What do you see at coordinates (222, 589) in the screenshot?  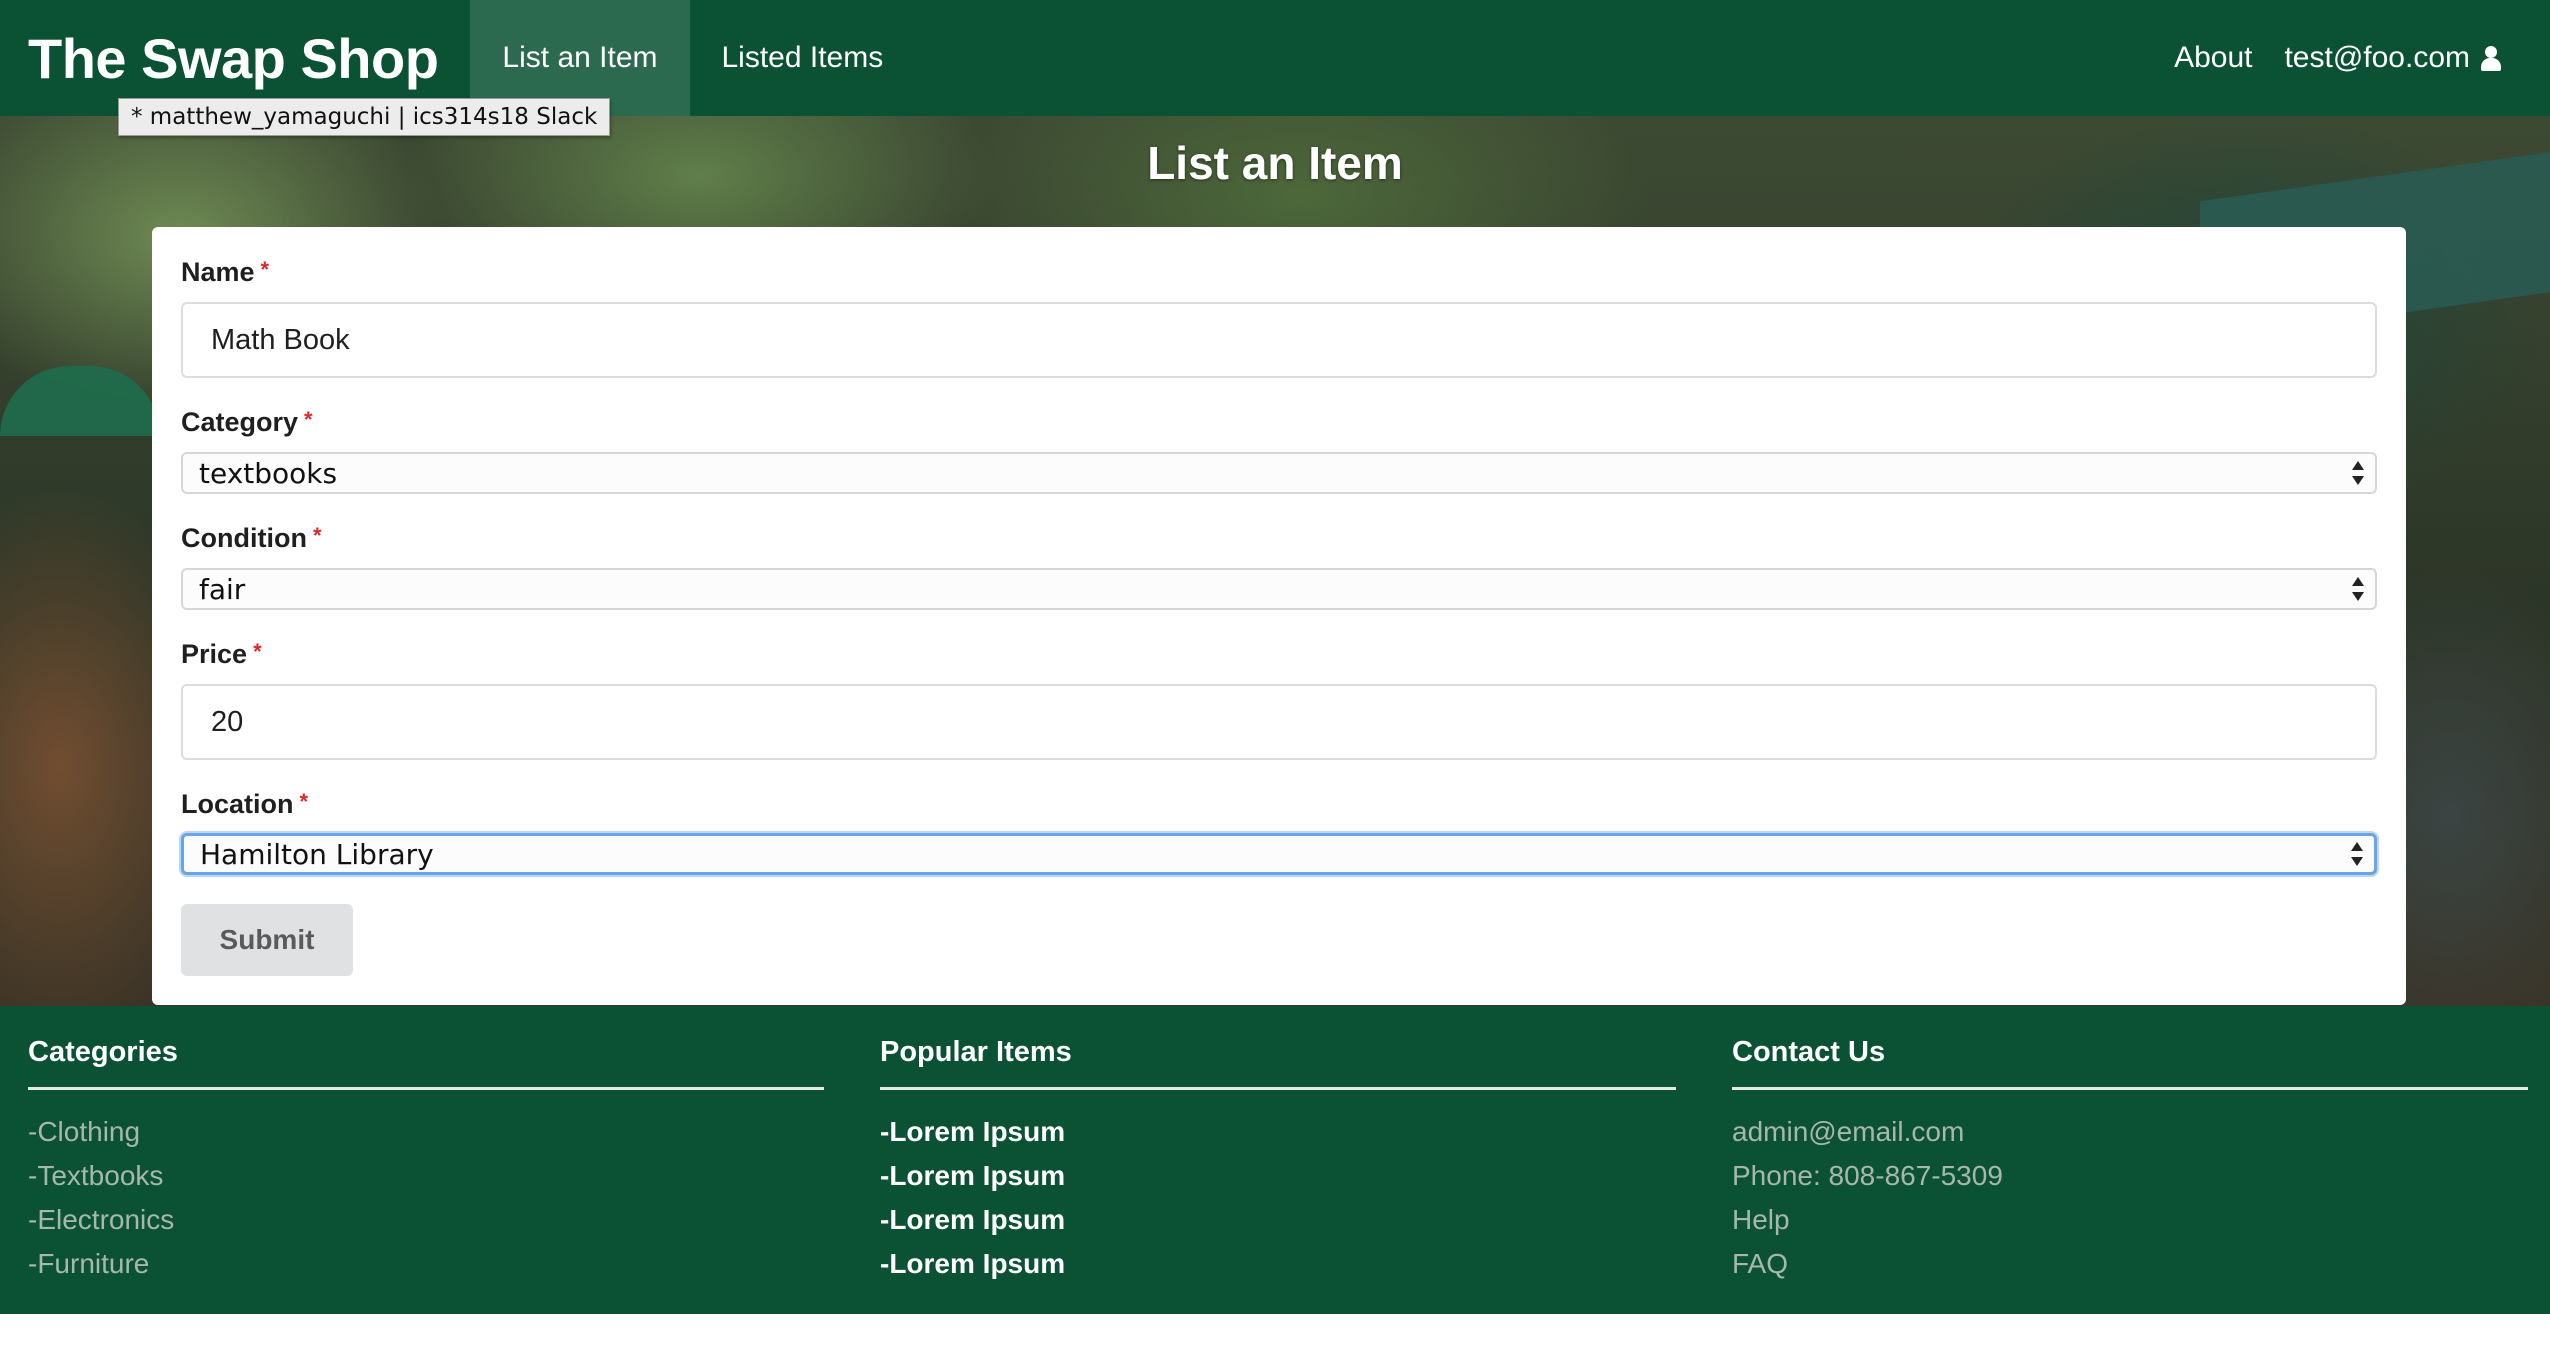 I see `condition-select-value: fair` at bounding box center [222, 589].